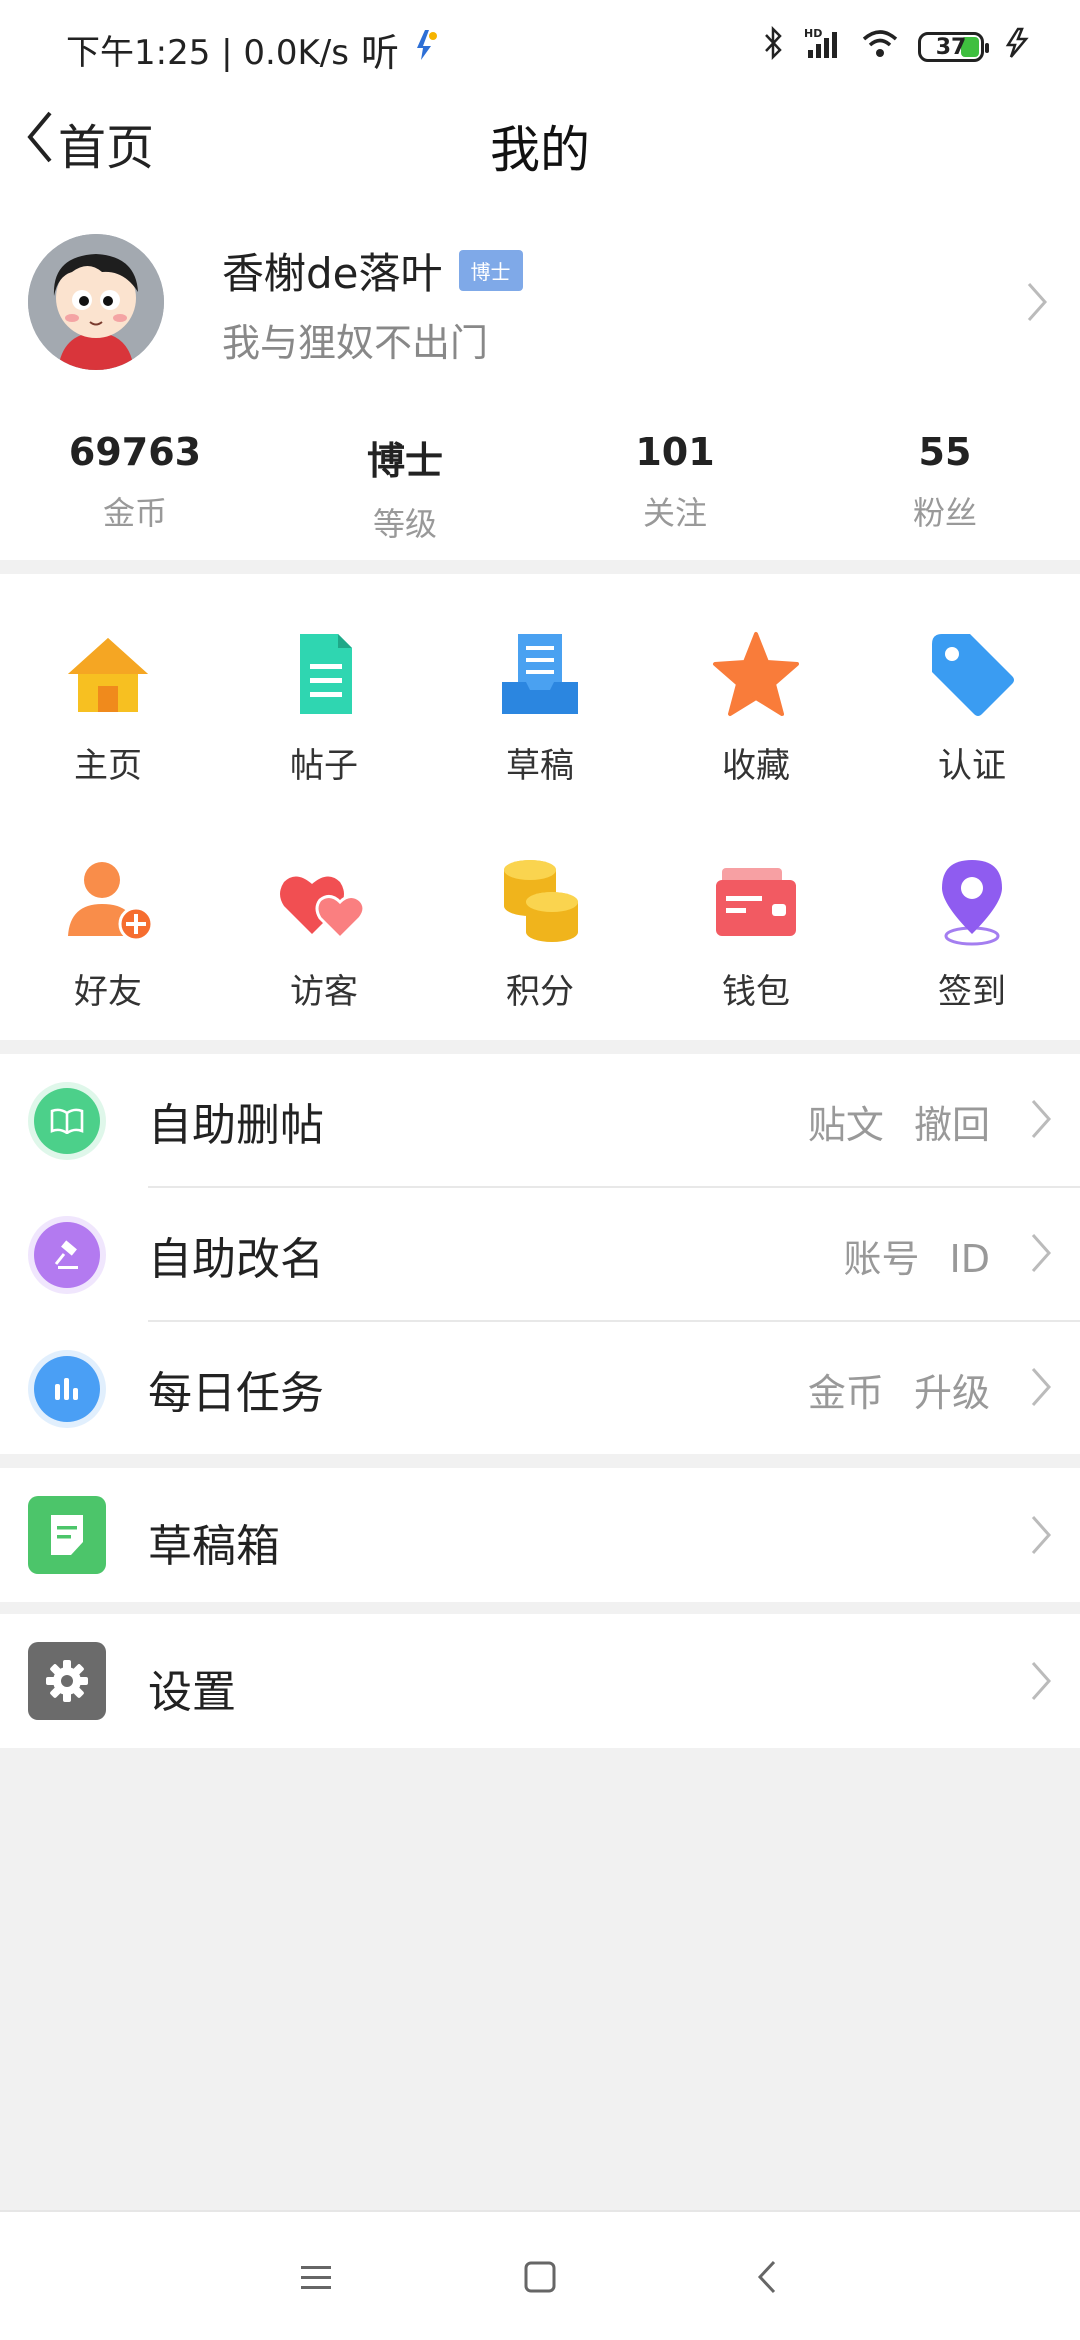  Describe the element at coordinates (96, 302) in the screenshot. I see `avatar` at that location.